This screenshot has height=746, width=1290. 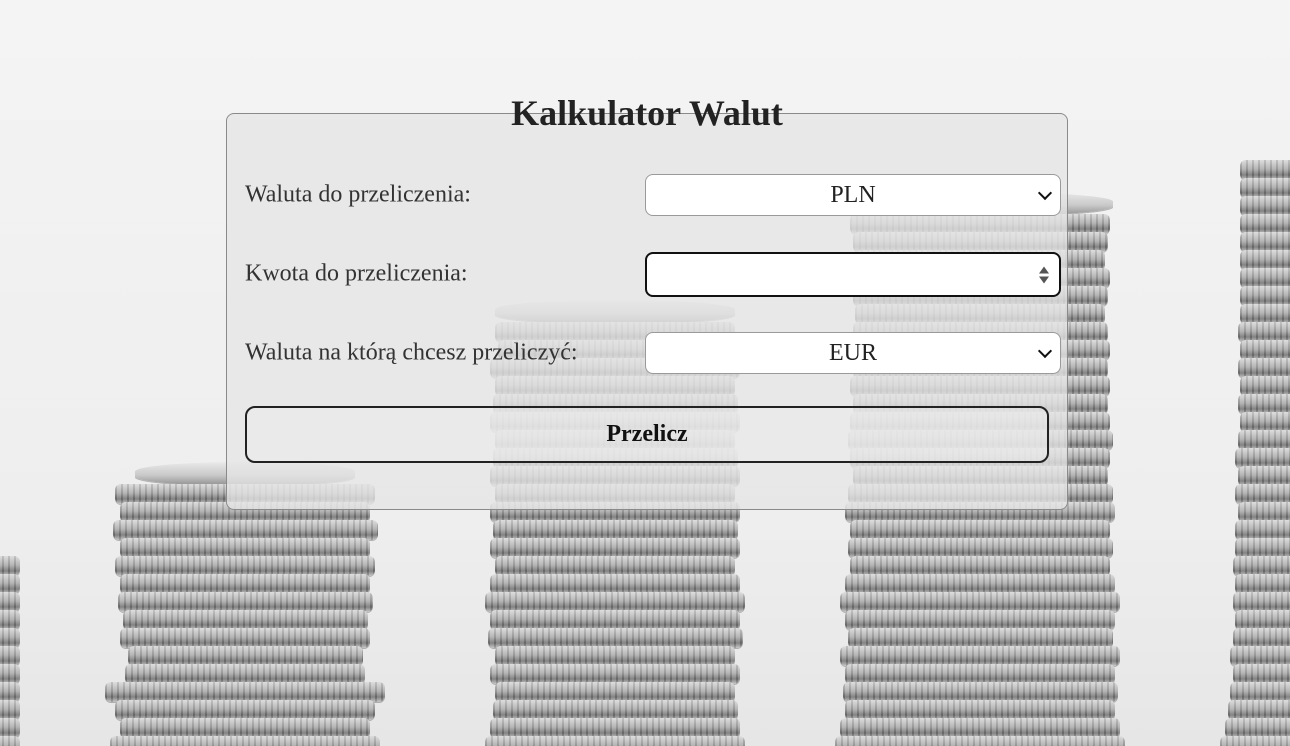 I want to click on to-currency-select: EUR, so click(x=853, y=353).